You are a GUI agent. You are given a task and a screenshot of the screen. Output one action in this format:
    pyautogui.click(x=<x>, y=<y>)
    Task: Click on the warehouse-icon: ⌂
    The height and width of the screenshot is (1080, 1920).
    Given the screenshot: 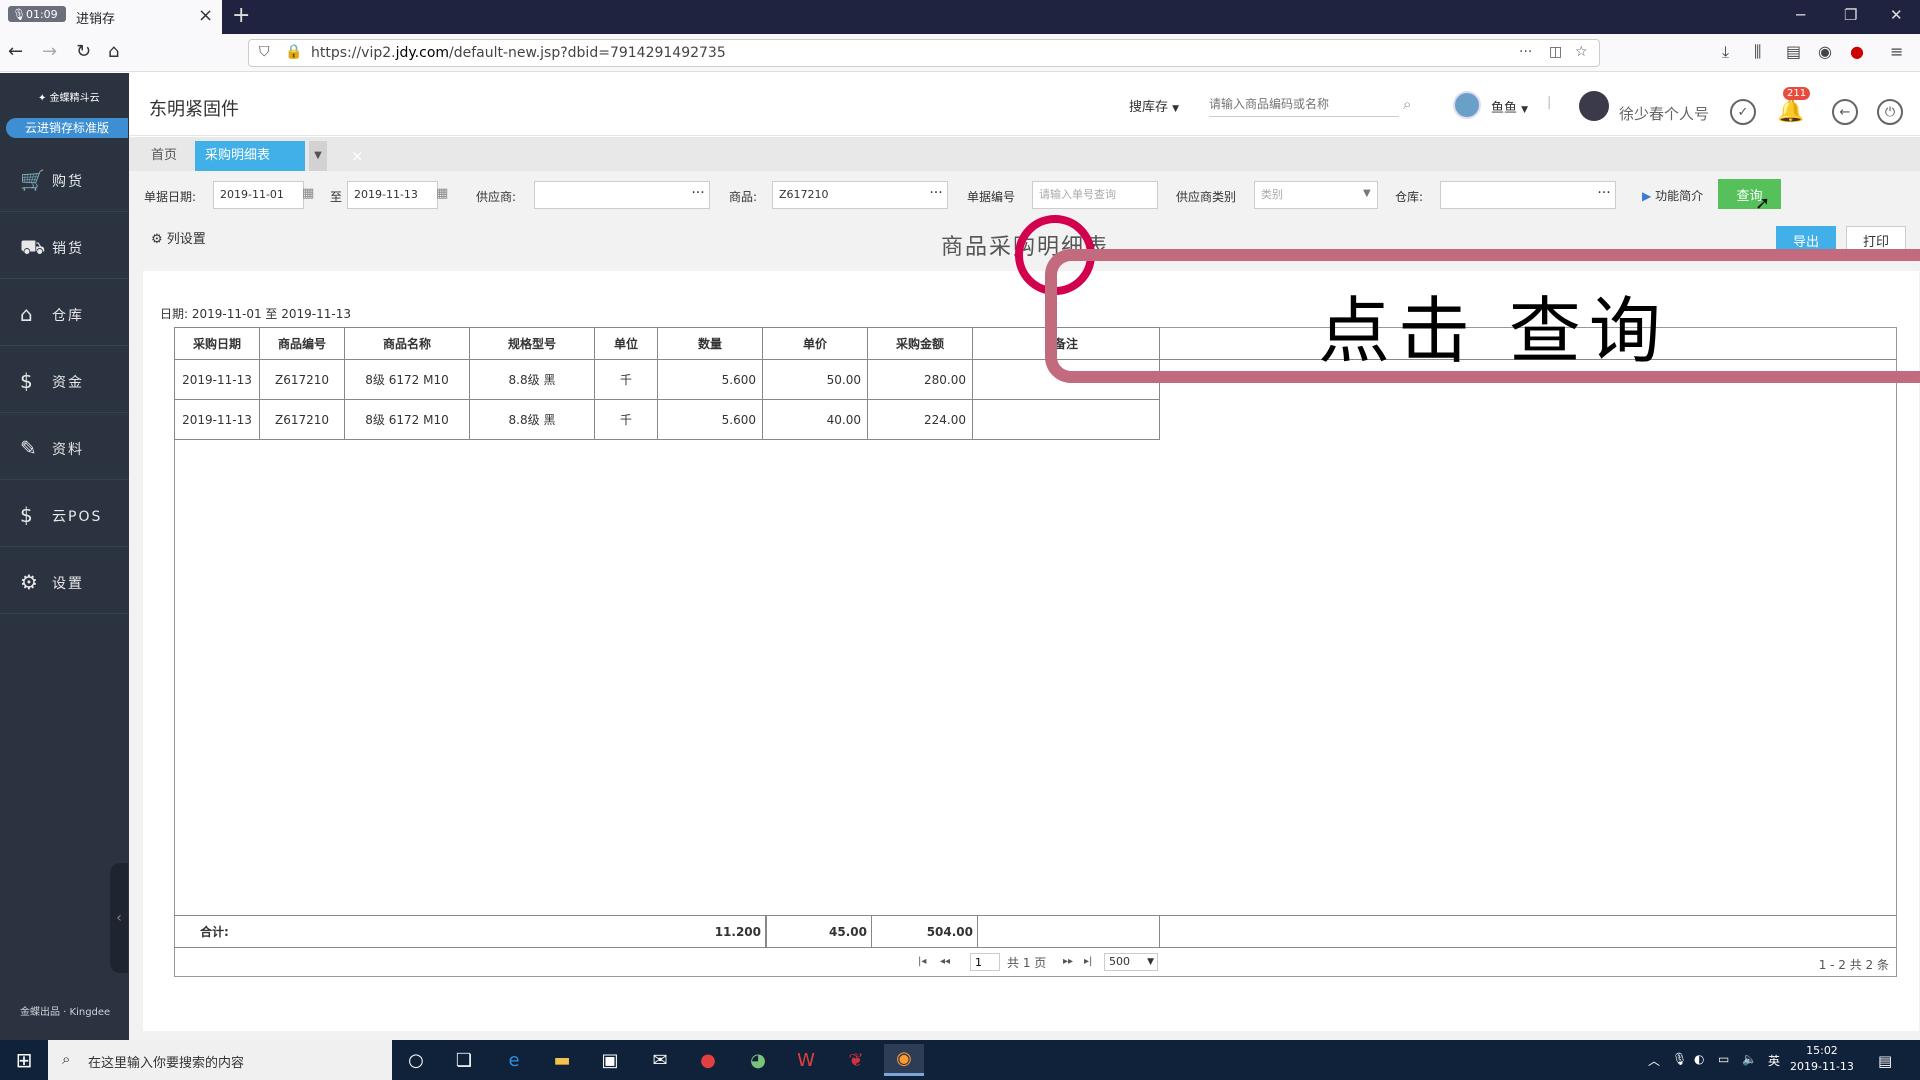 What is the action you would take?
    pyautogui.click(x=26, y=314)
    